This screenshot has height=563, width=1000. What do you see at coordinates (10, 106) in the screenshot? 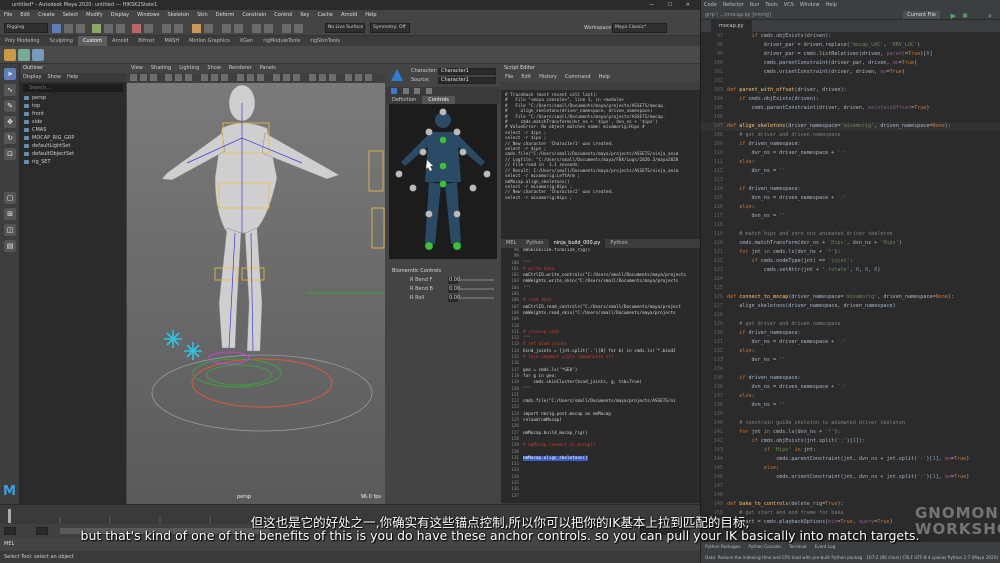
I see `paint-tool-icon: ✎` at bounding box center [10, 106].